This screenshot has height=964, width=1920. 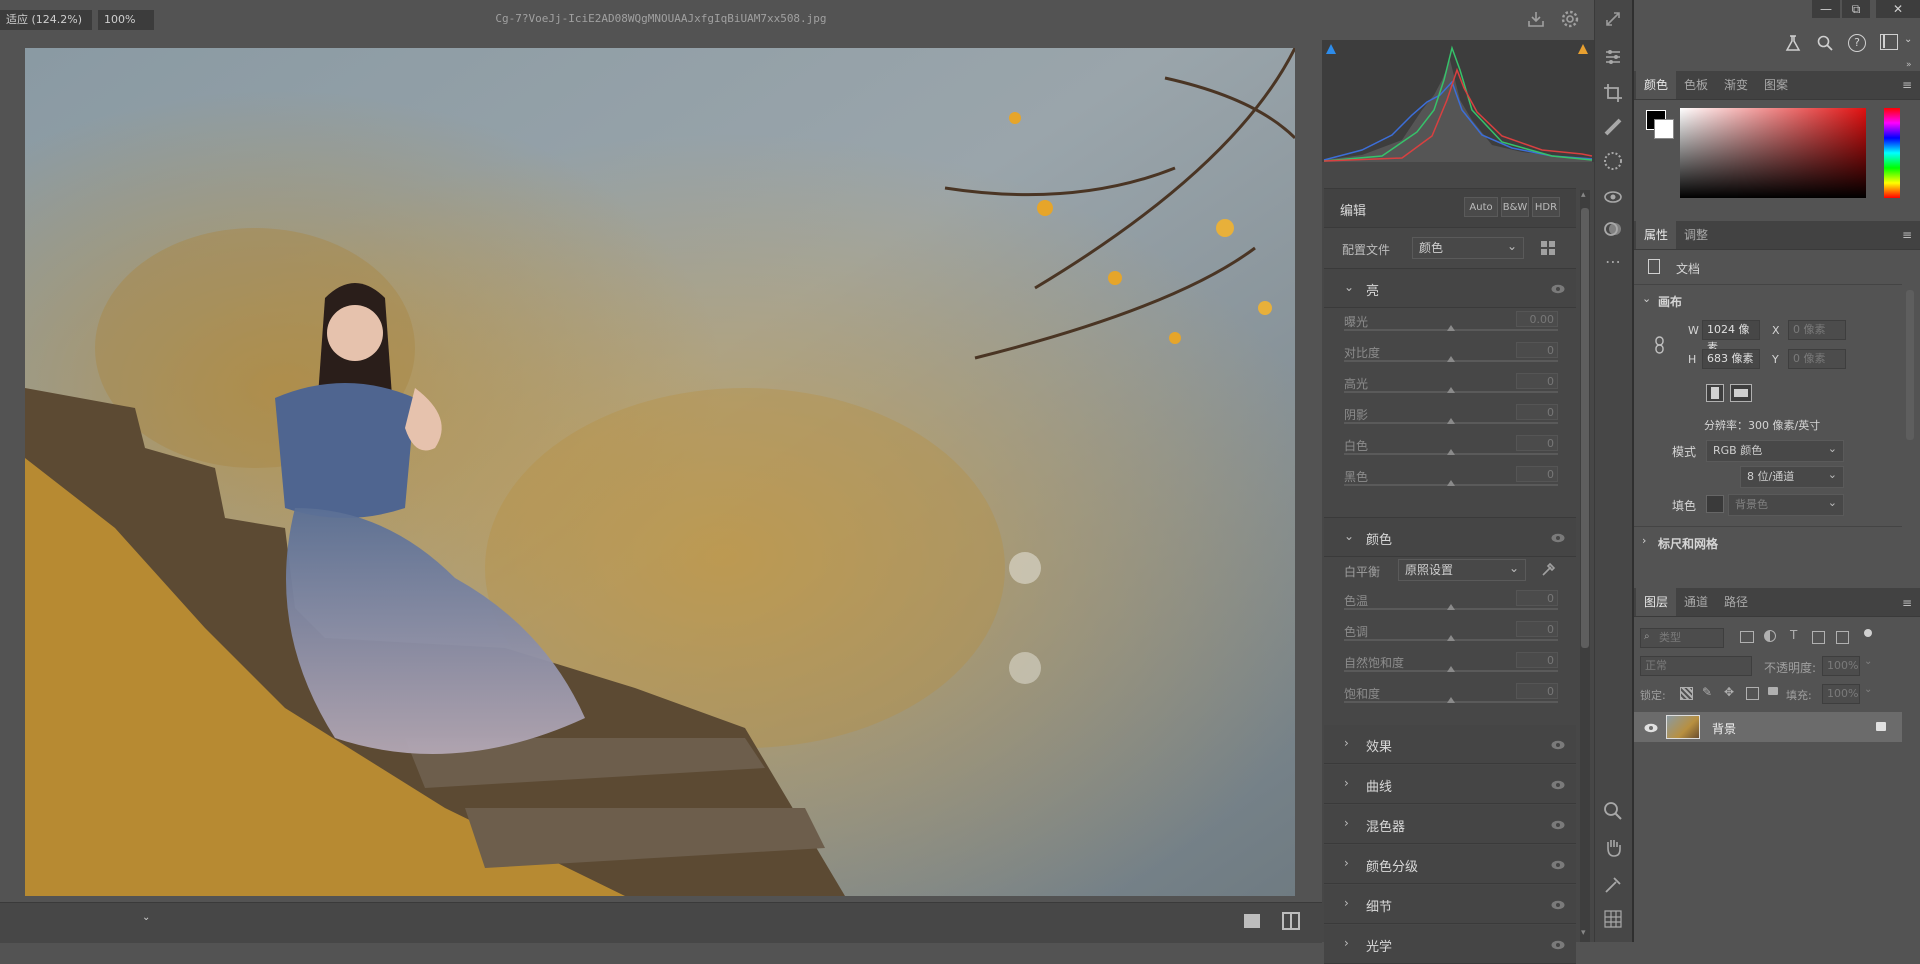 I want to click on lock-all-icon, so click(x=1773, y=691).